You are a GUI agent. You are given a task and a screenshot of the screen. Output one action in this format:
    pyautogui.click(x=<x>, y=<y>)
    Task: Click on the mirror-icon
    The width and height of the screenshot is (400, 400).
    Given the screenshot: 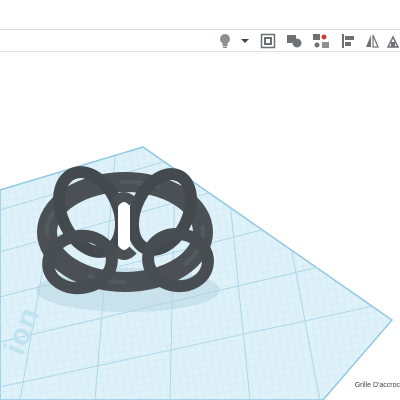 What is the action you would take?
    pyautogui.click(x=372, y=41)
    